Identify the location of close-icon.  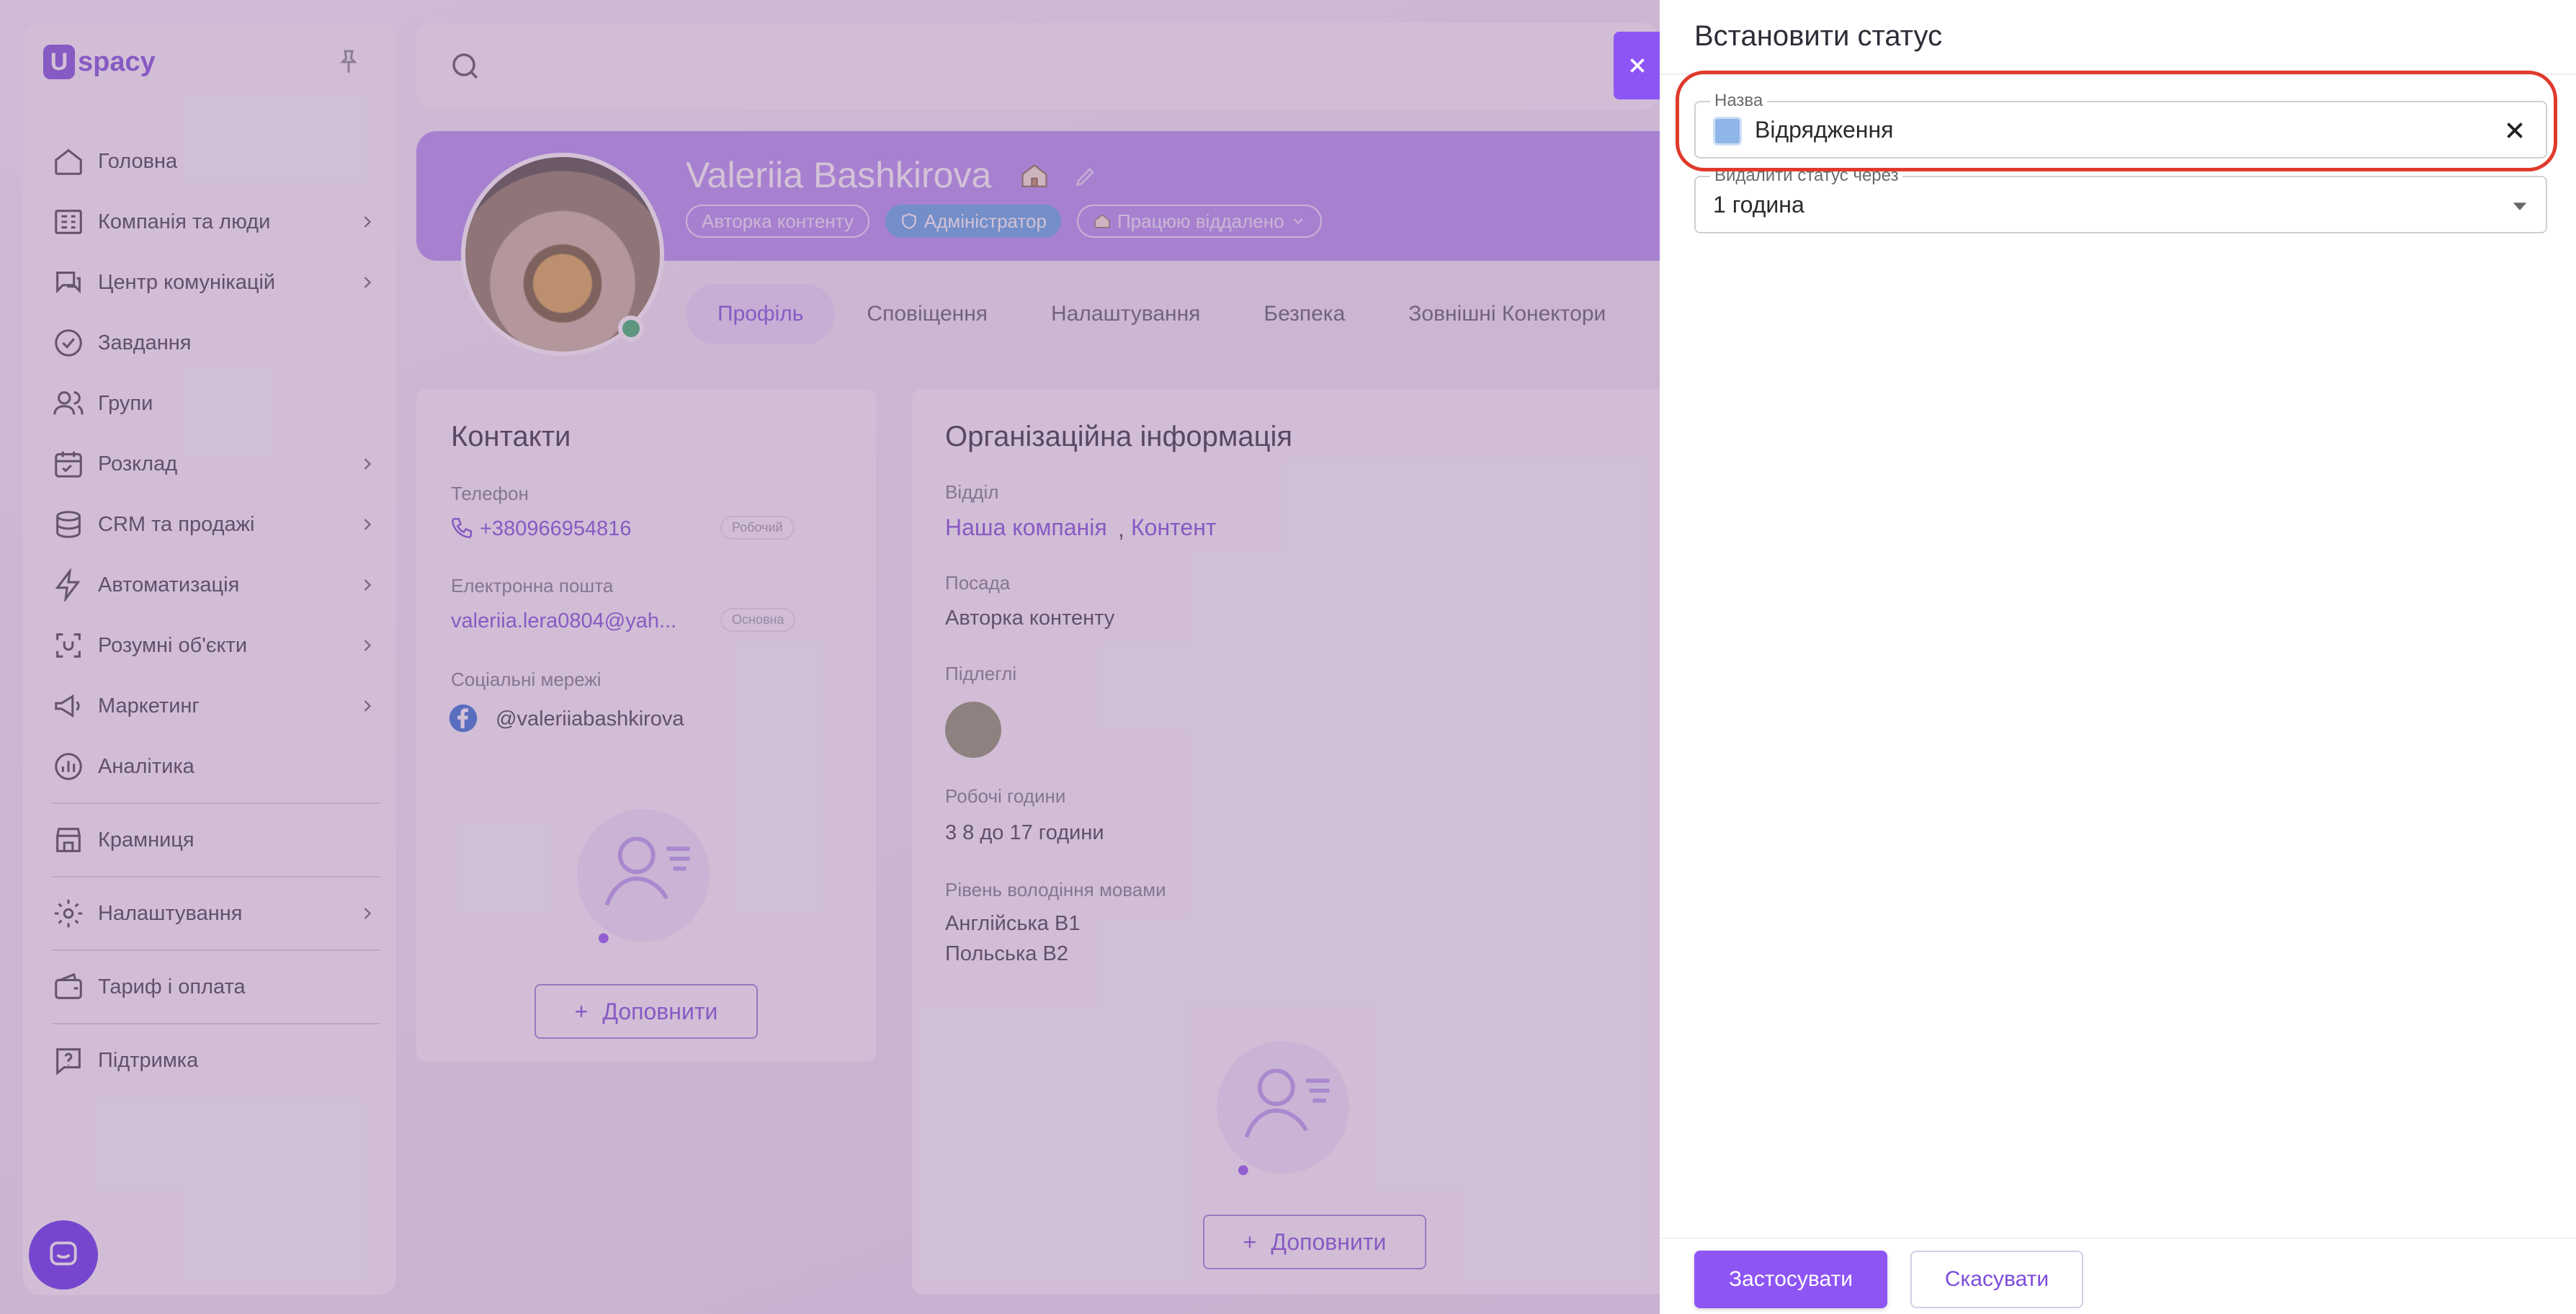
(1637, 65).